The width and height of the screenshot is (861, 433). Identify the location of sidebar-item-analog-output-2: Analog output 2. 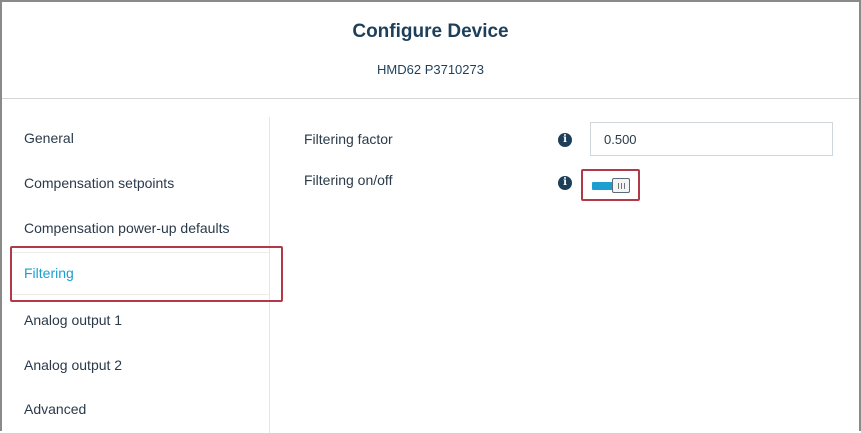
(73, 365).